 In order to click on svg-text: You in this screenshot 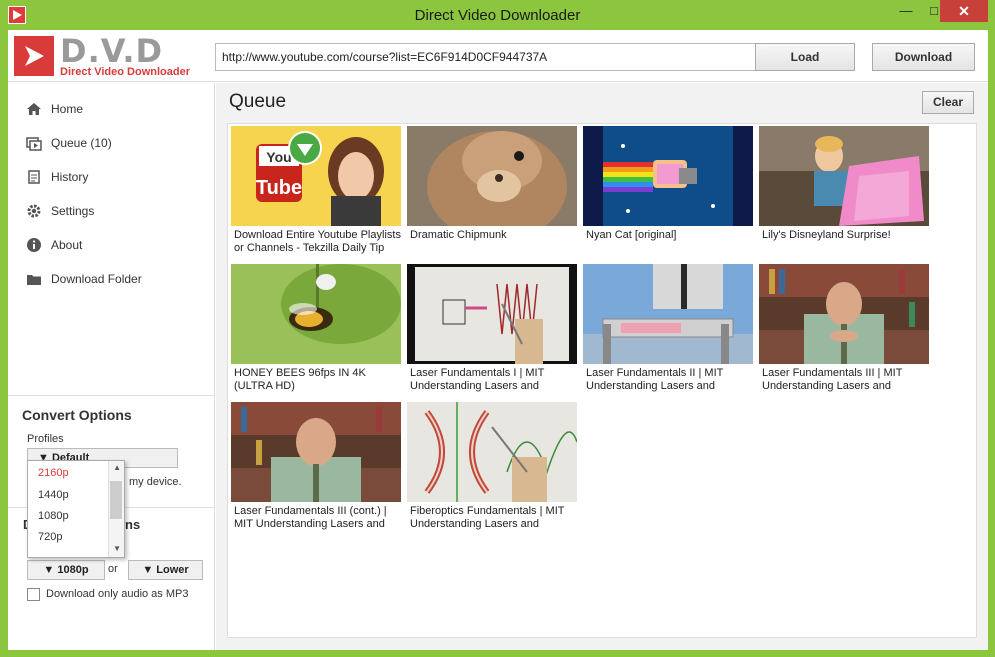, I will do `click(278, 157)`.